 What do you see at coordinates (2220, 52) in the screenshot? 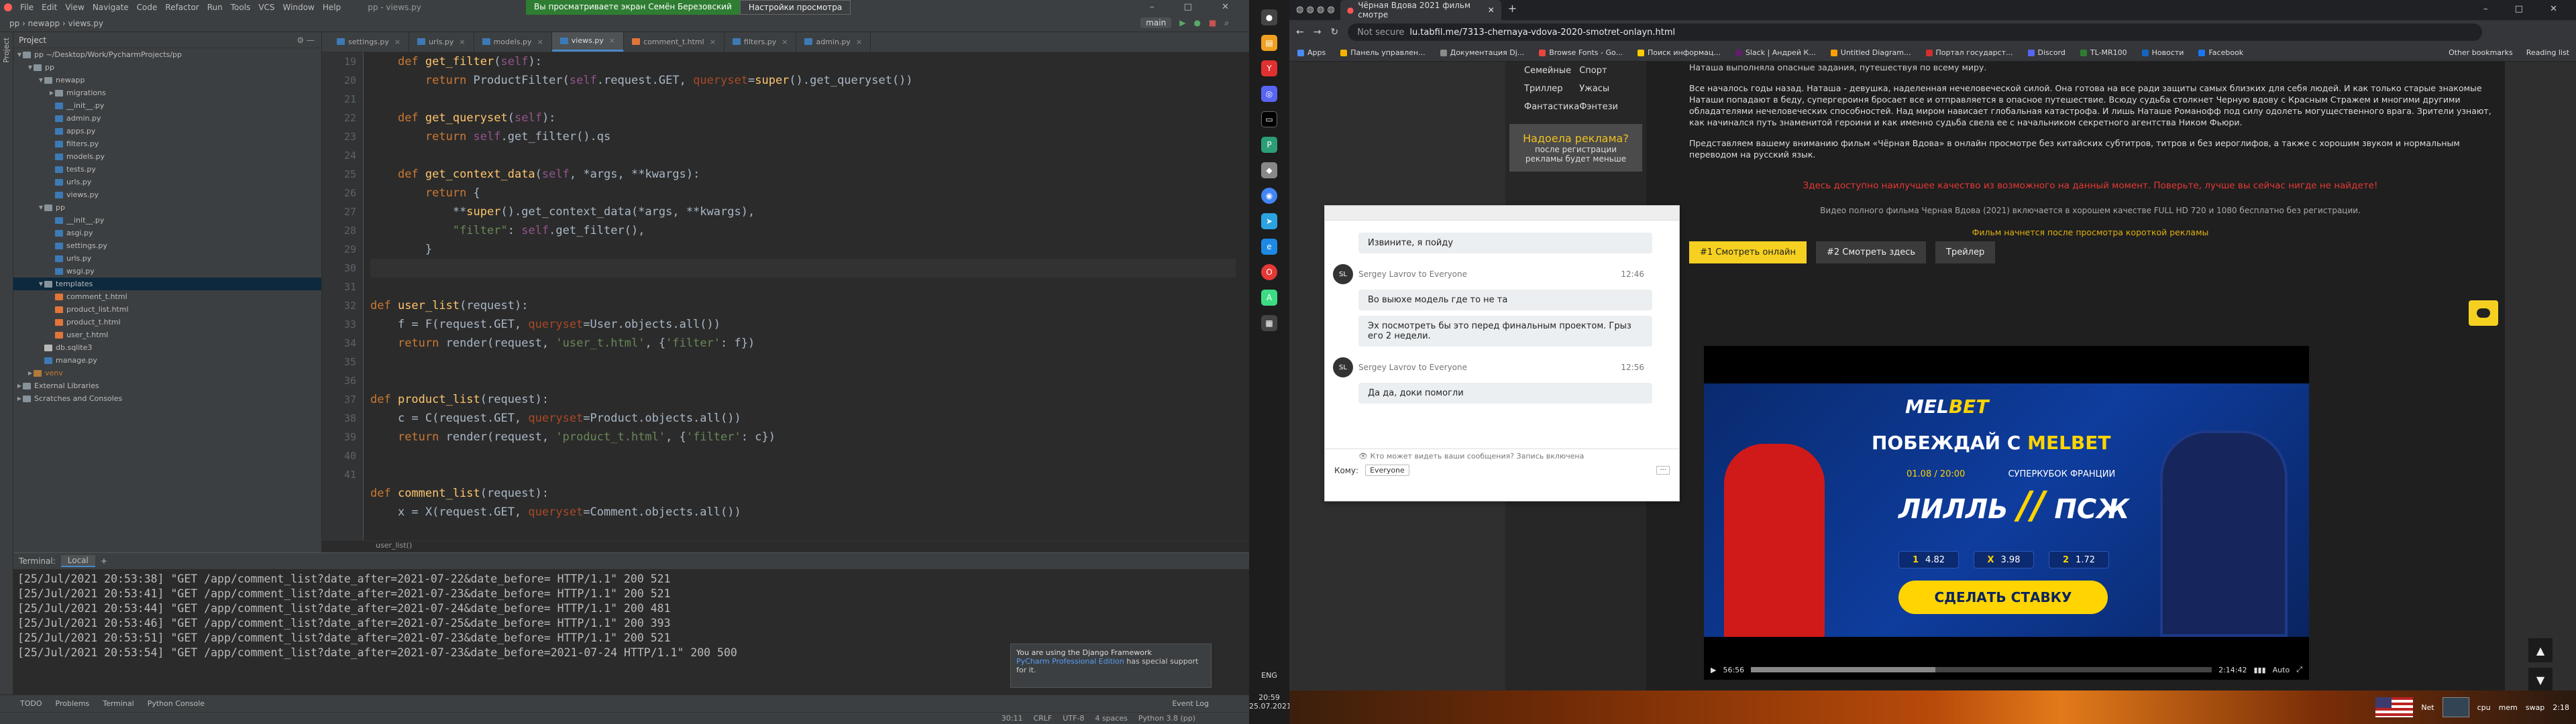
I see `bookmark-item: Facebook` at bounding box center [2220, 52].